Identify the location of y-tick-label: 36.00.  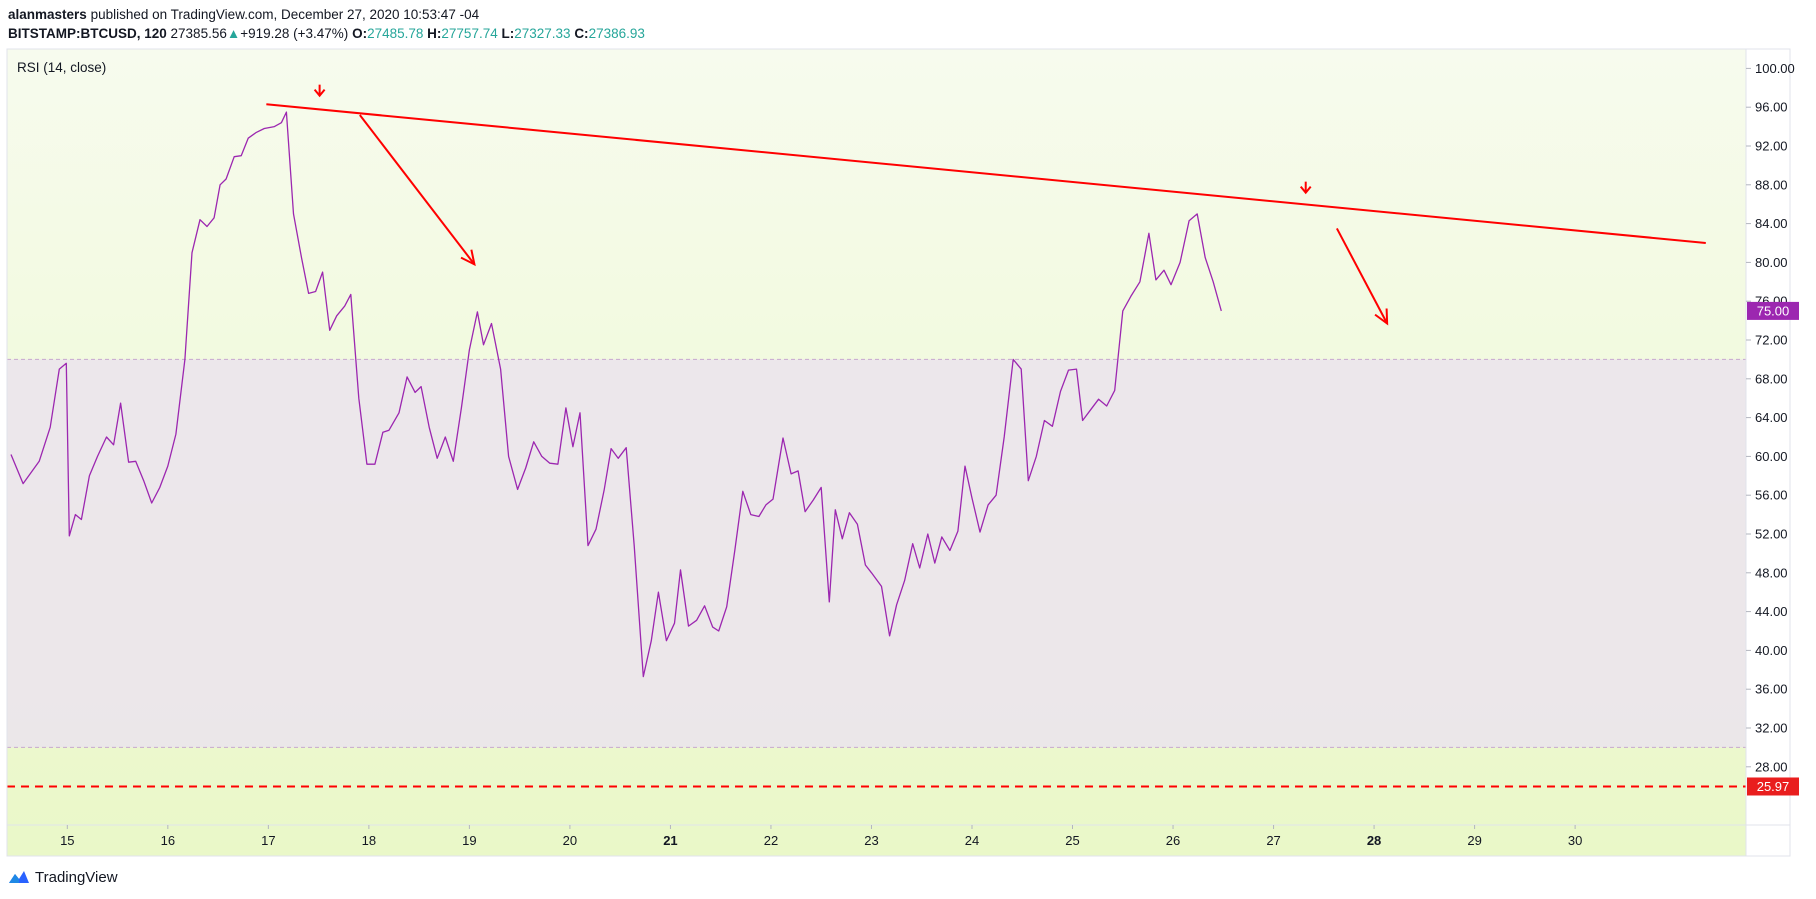
(1771, 689).